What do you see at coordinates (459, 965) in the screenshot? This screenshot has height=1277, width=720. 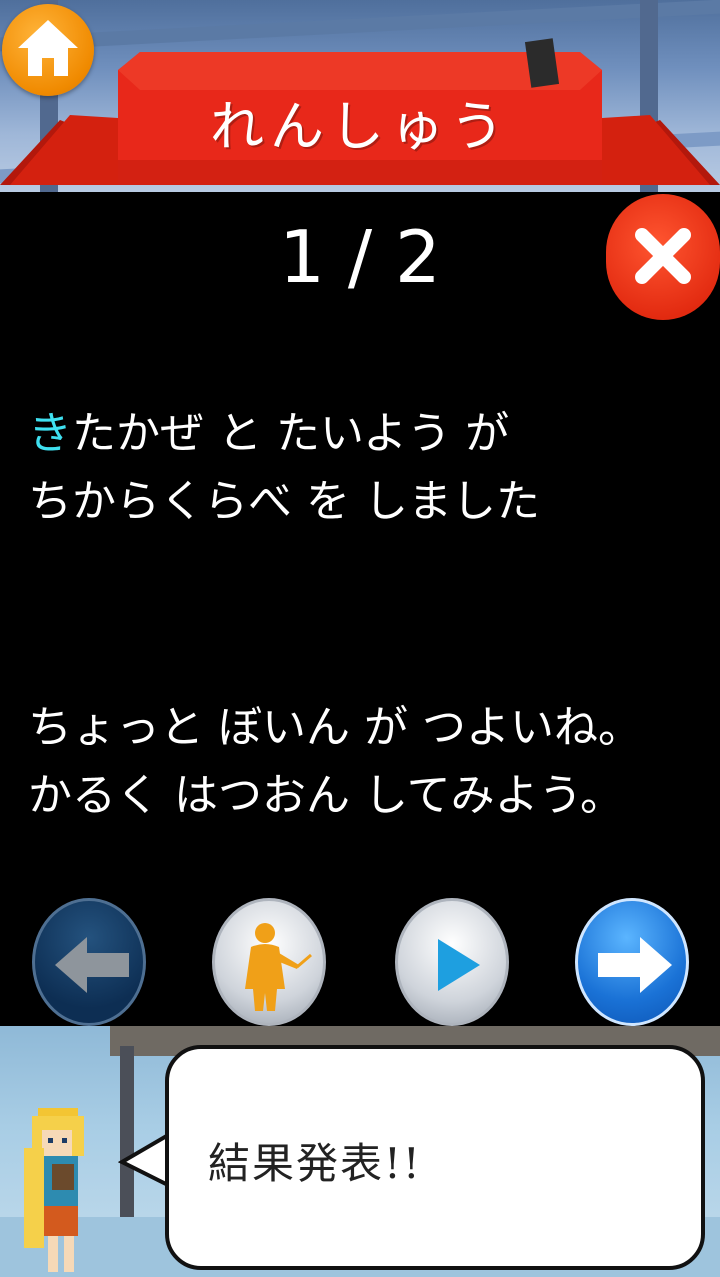 I see `play-icon` at bounding box center [459, 965].